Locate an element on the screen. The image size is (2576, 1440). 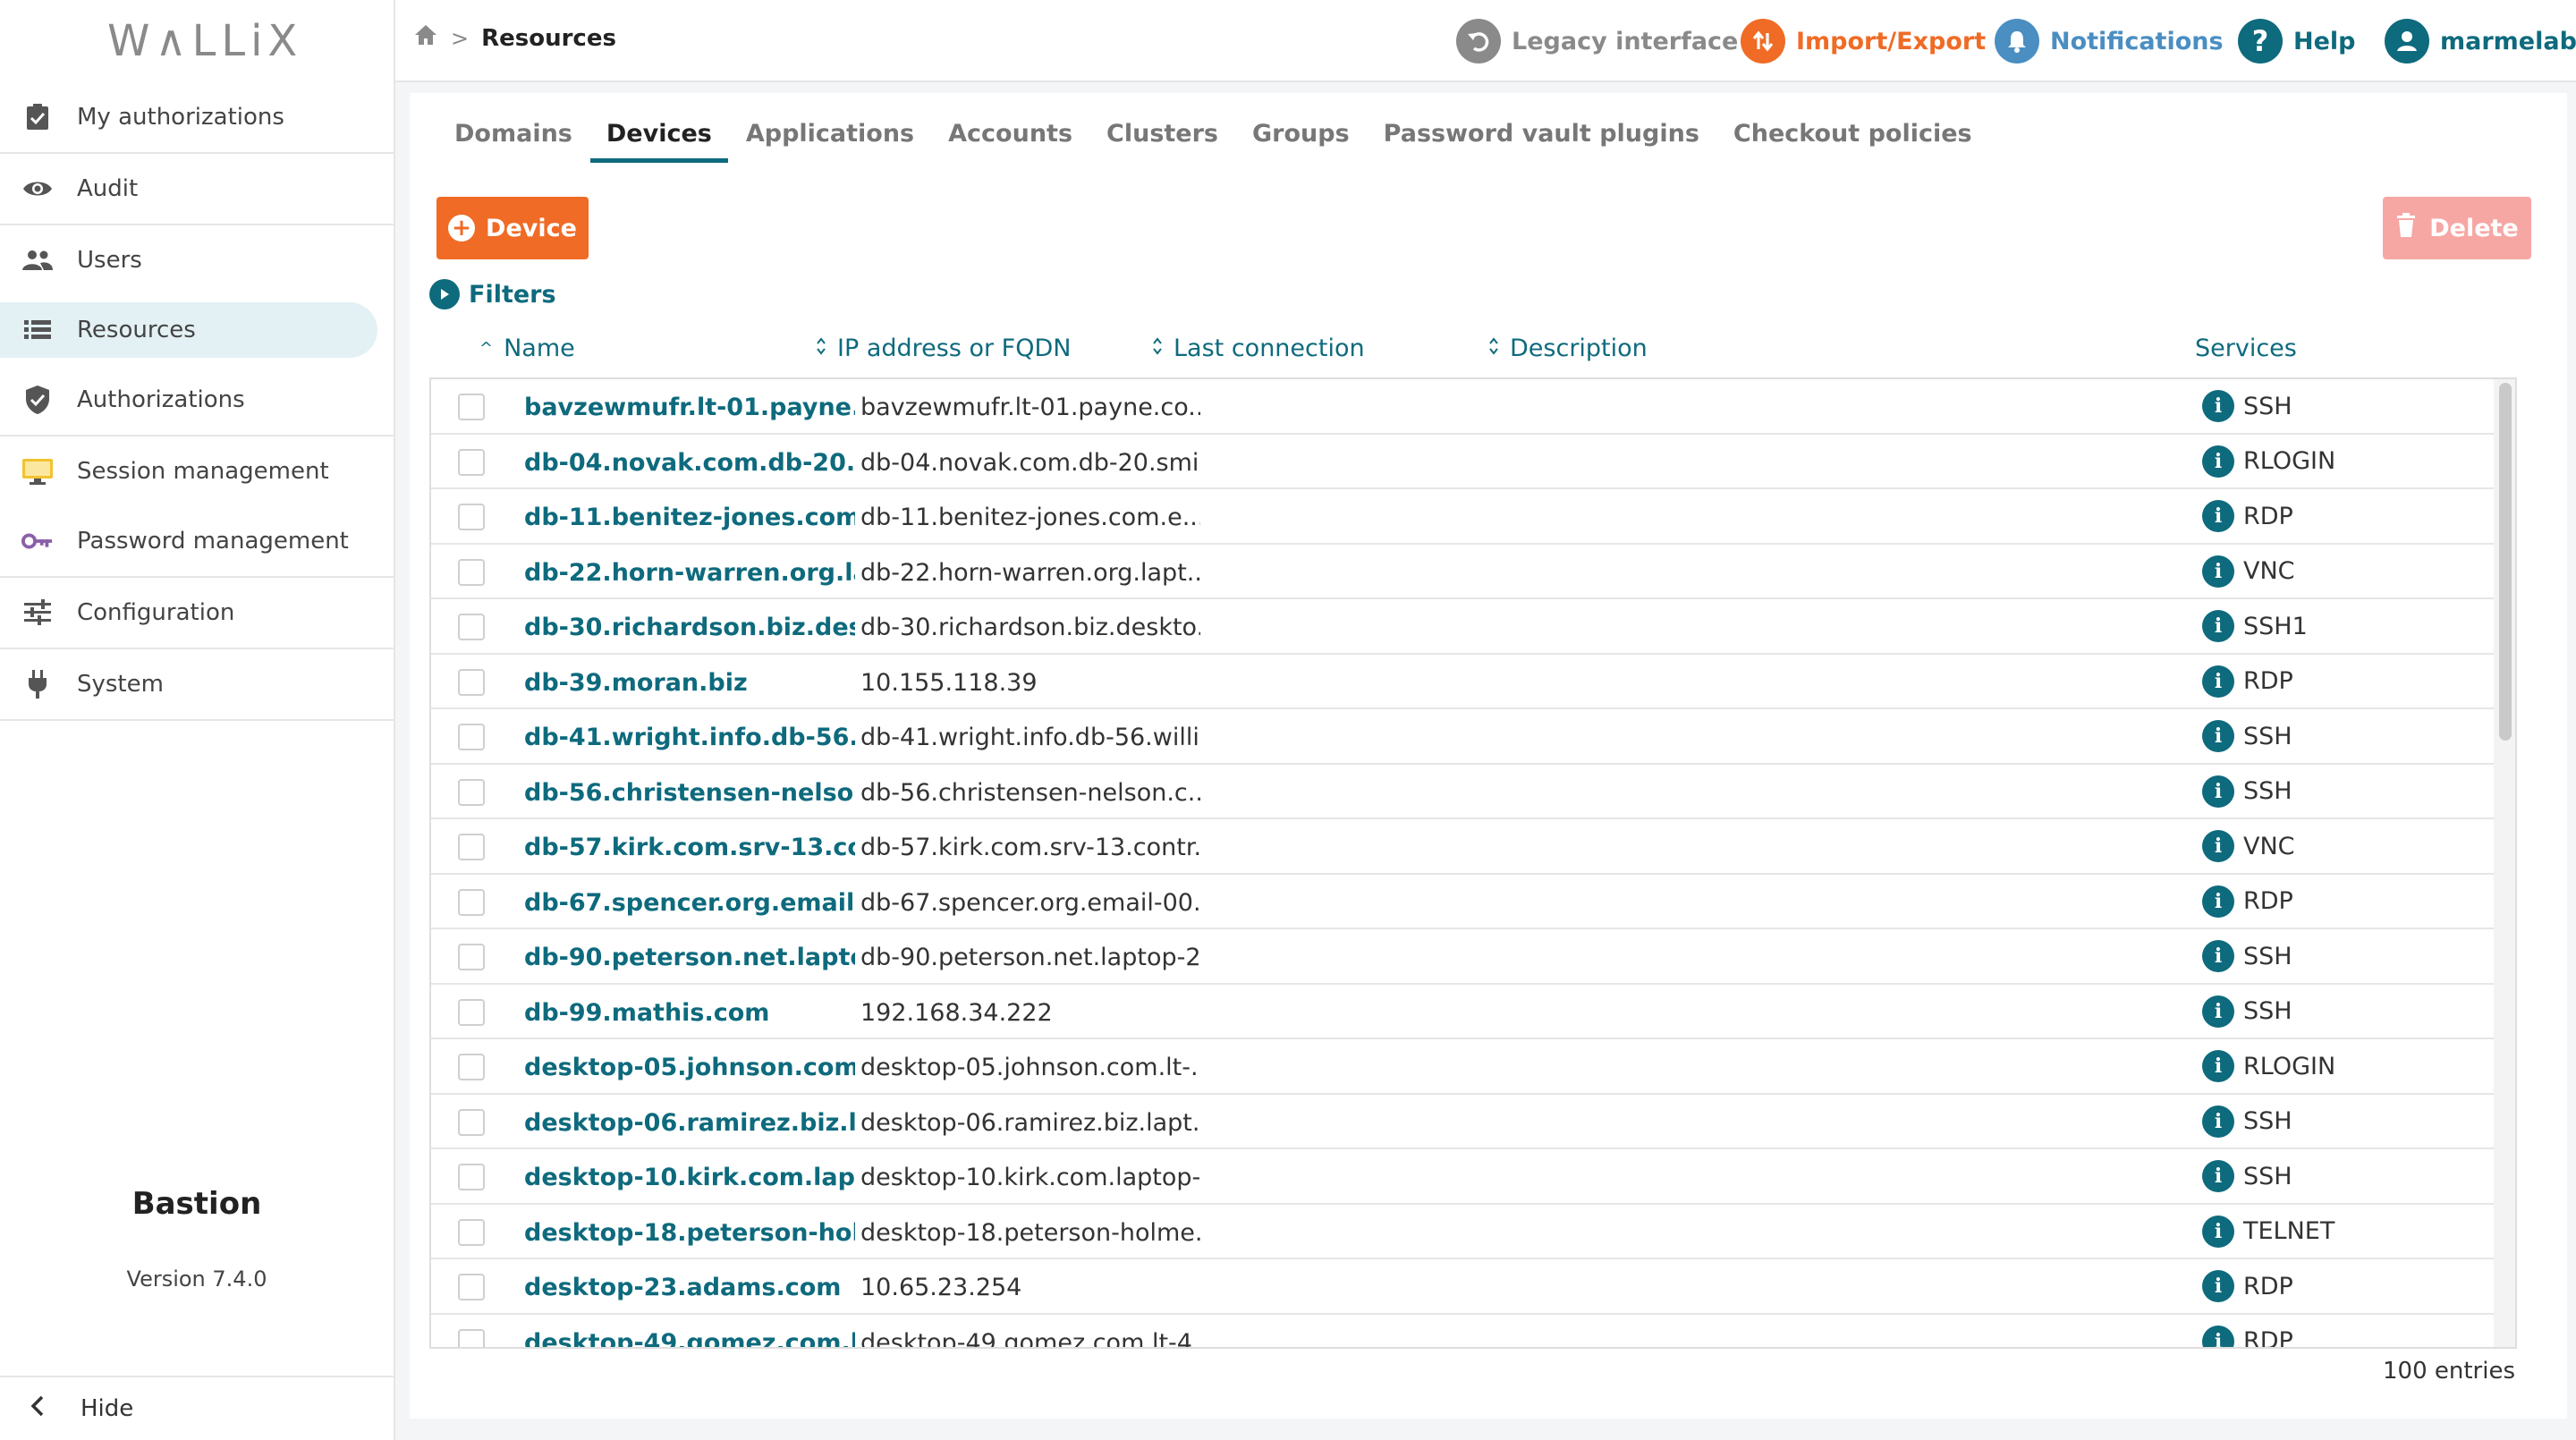
hide-sidebar-button: Hide is located at coordinates (197, 1408).